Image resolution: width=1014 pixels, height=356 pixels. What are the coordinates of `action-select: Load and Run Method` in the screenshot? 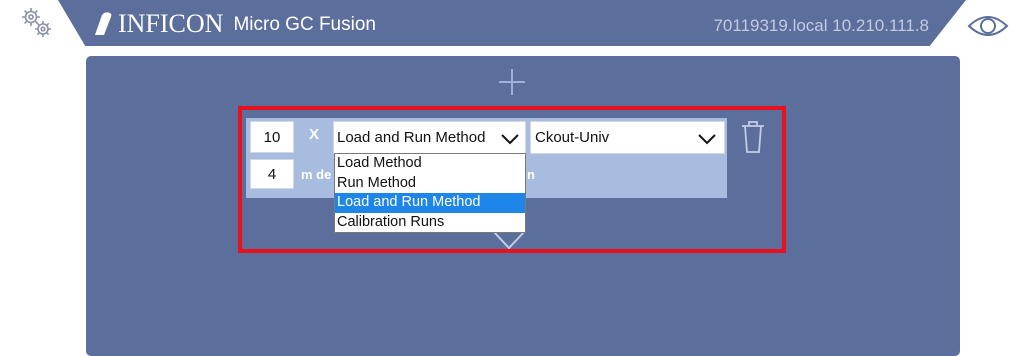 It's located at (429, 137).